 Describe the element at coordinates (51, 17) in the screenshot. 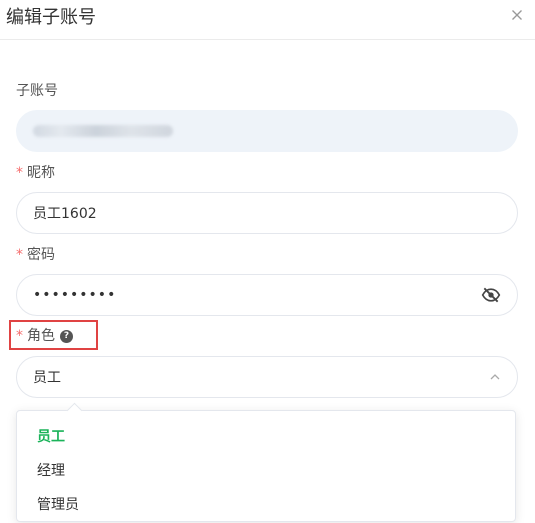

I see `dialog-title: 编辑子账号` at that location.